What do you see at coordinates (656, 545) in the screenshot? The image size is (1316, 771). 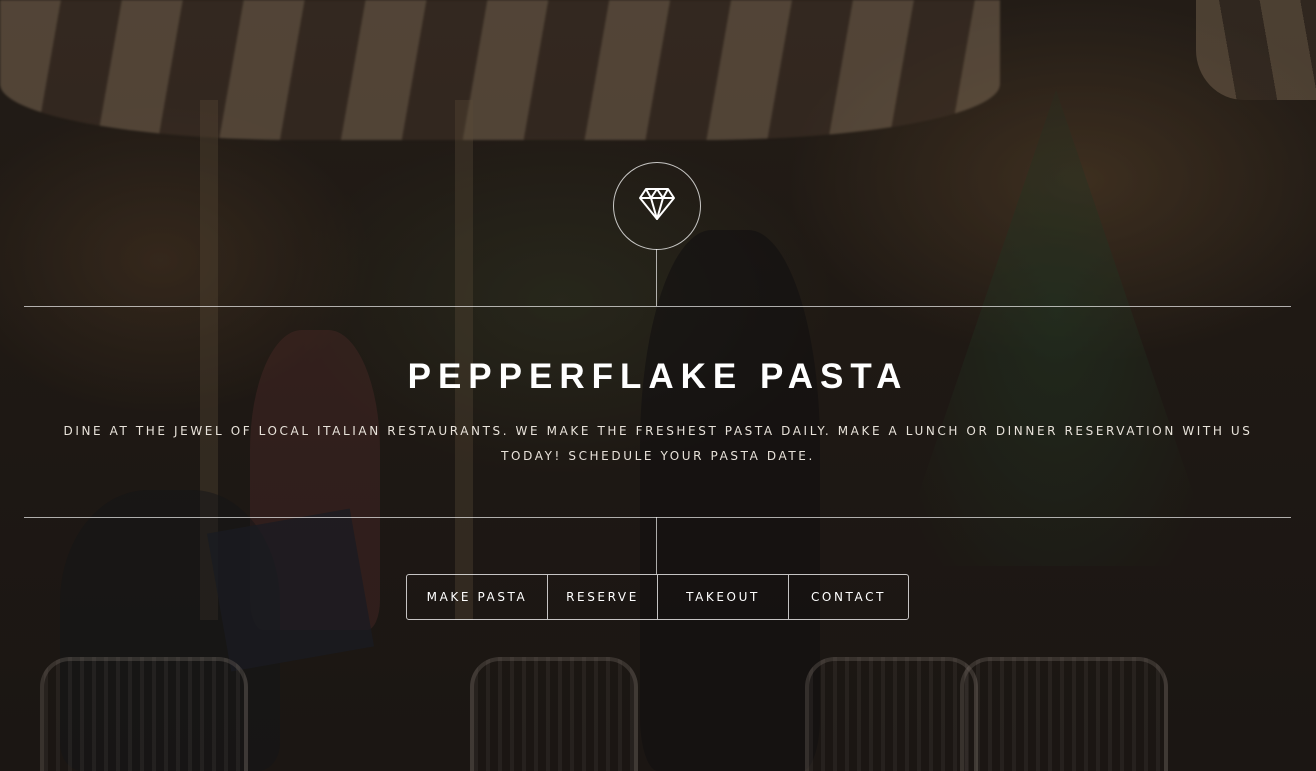 I see `connector-line-bottom` at bounding box center [656, 545].